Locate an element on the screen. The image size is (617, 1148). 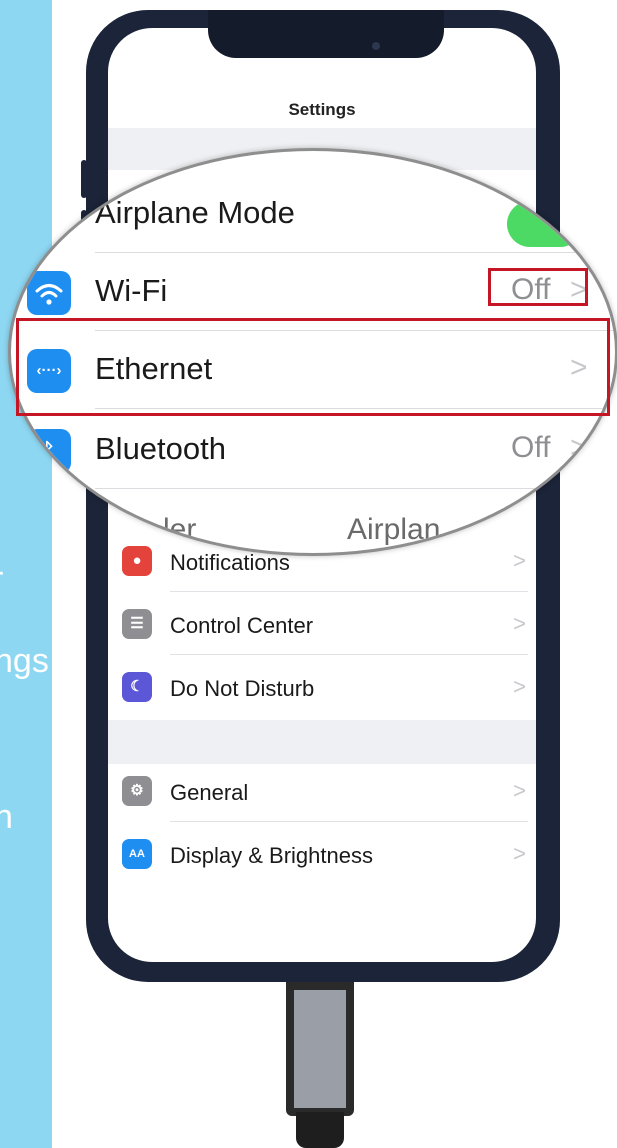
row-label: Display & Brightness is located at coordinates (271, 855).